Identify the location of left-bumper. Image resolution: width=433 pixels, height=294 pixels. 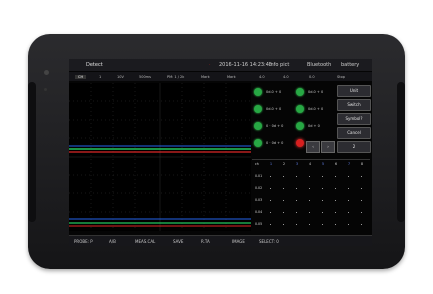
(32, 152).